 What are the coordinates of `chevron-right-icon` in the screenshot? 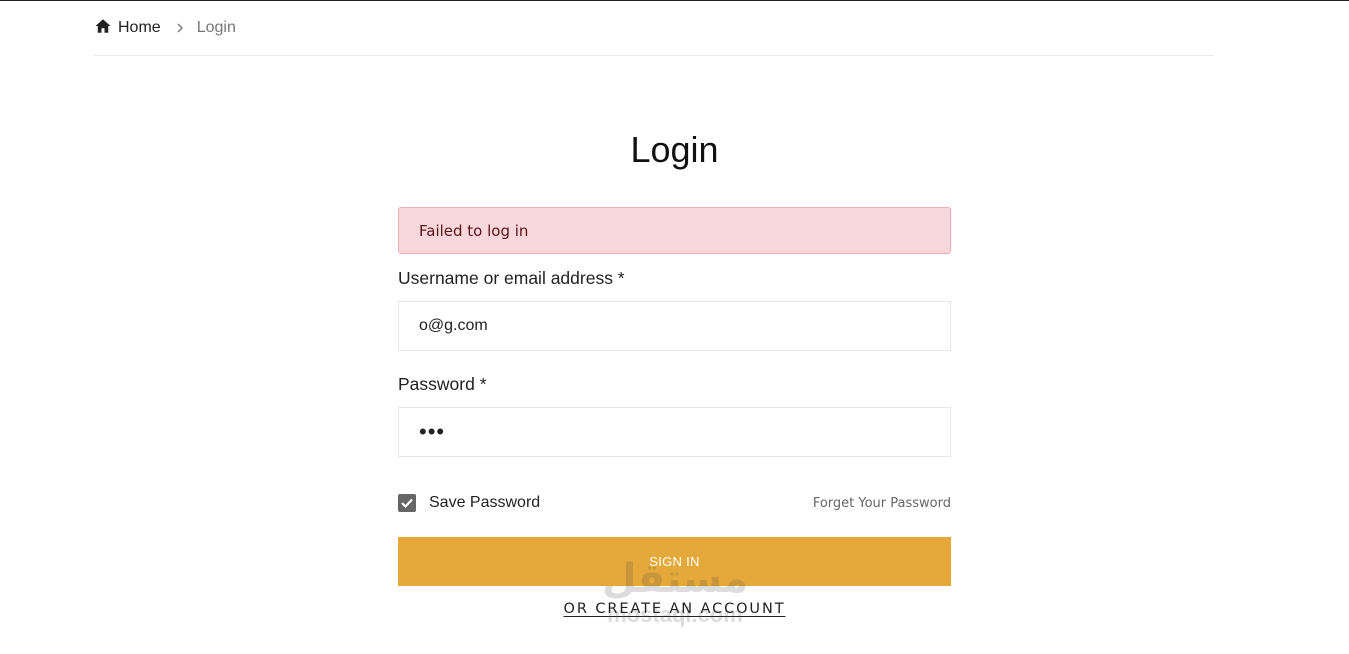 It's located at (180, 28).